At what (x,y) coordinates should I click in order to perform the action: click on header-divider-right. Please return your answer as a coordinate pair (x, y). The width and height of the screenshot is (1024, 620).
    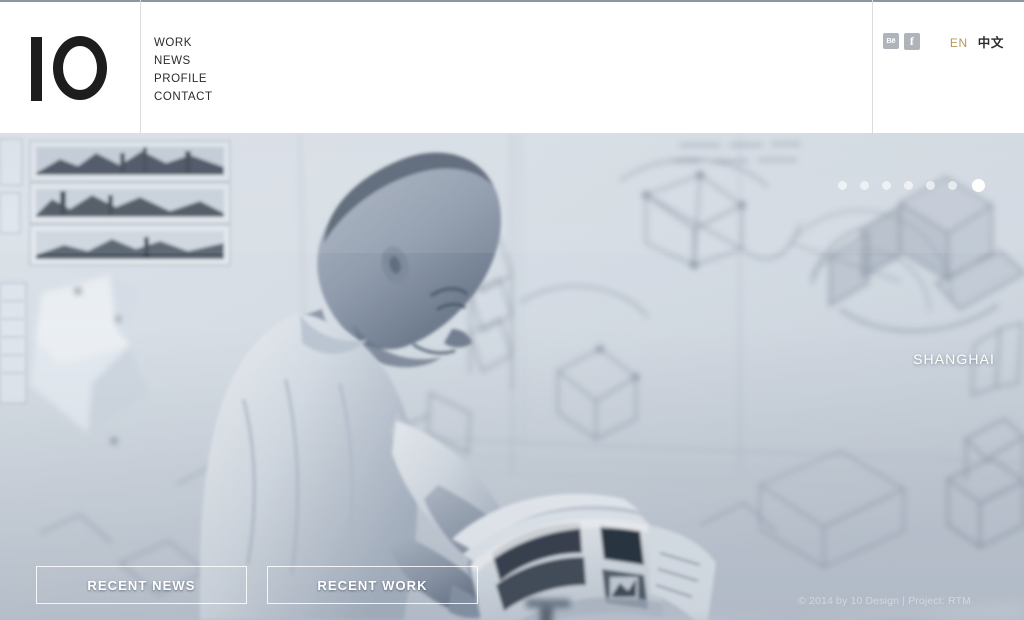
    Looking at the image, I should click on (872, 66).